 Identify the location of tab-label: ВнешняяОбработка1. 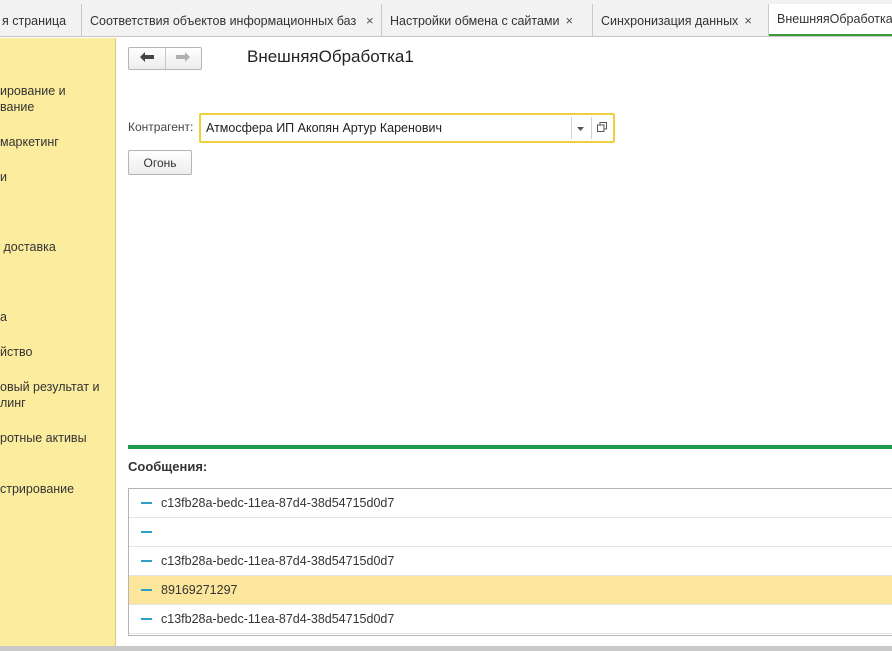
(834, 19).